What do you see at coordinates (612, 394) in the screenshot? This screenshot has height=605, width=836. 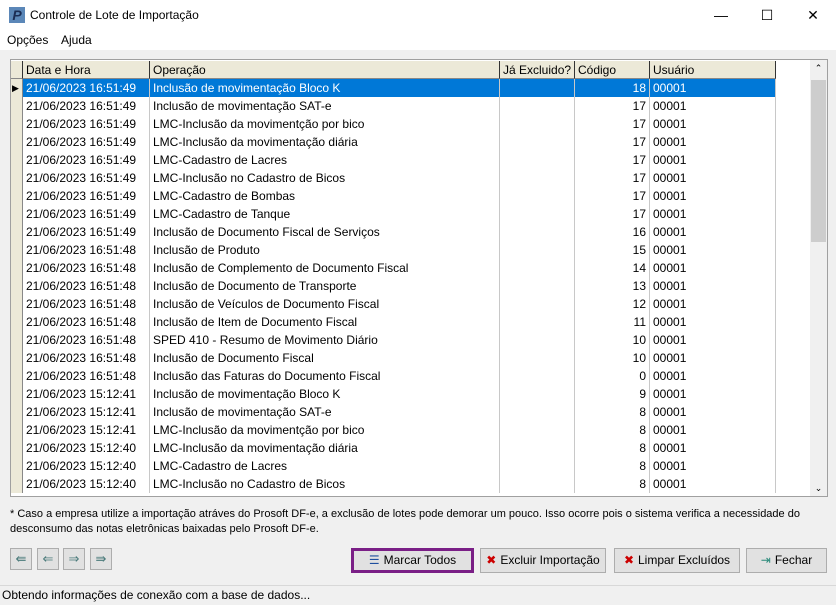 I see `code-cell: 9` at bounding box center [612, 394].